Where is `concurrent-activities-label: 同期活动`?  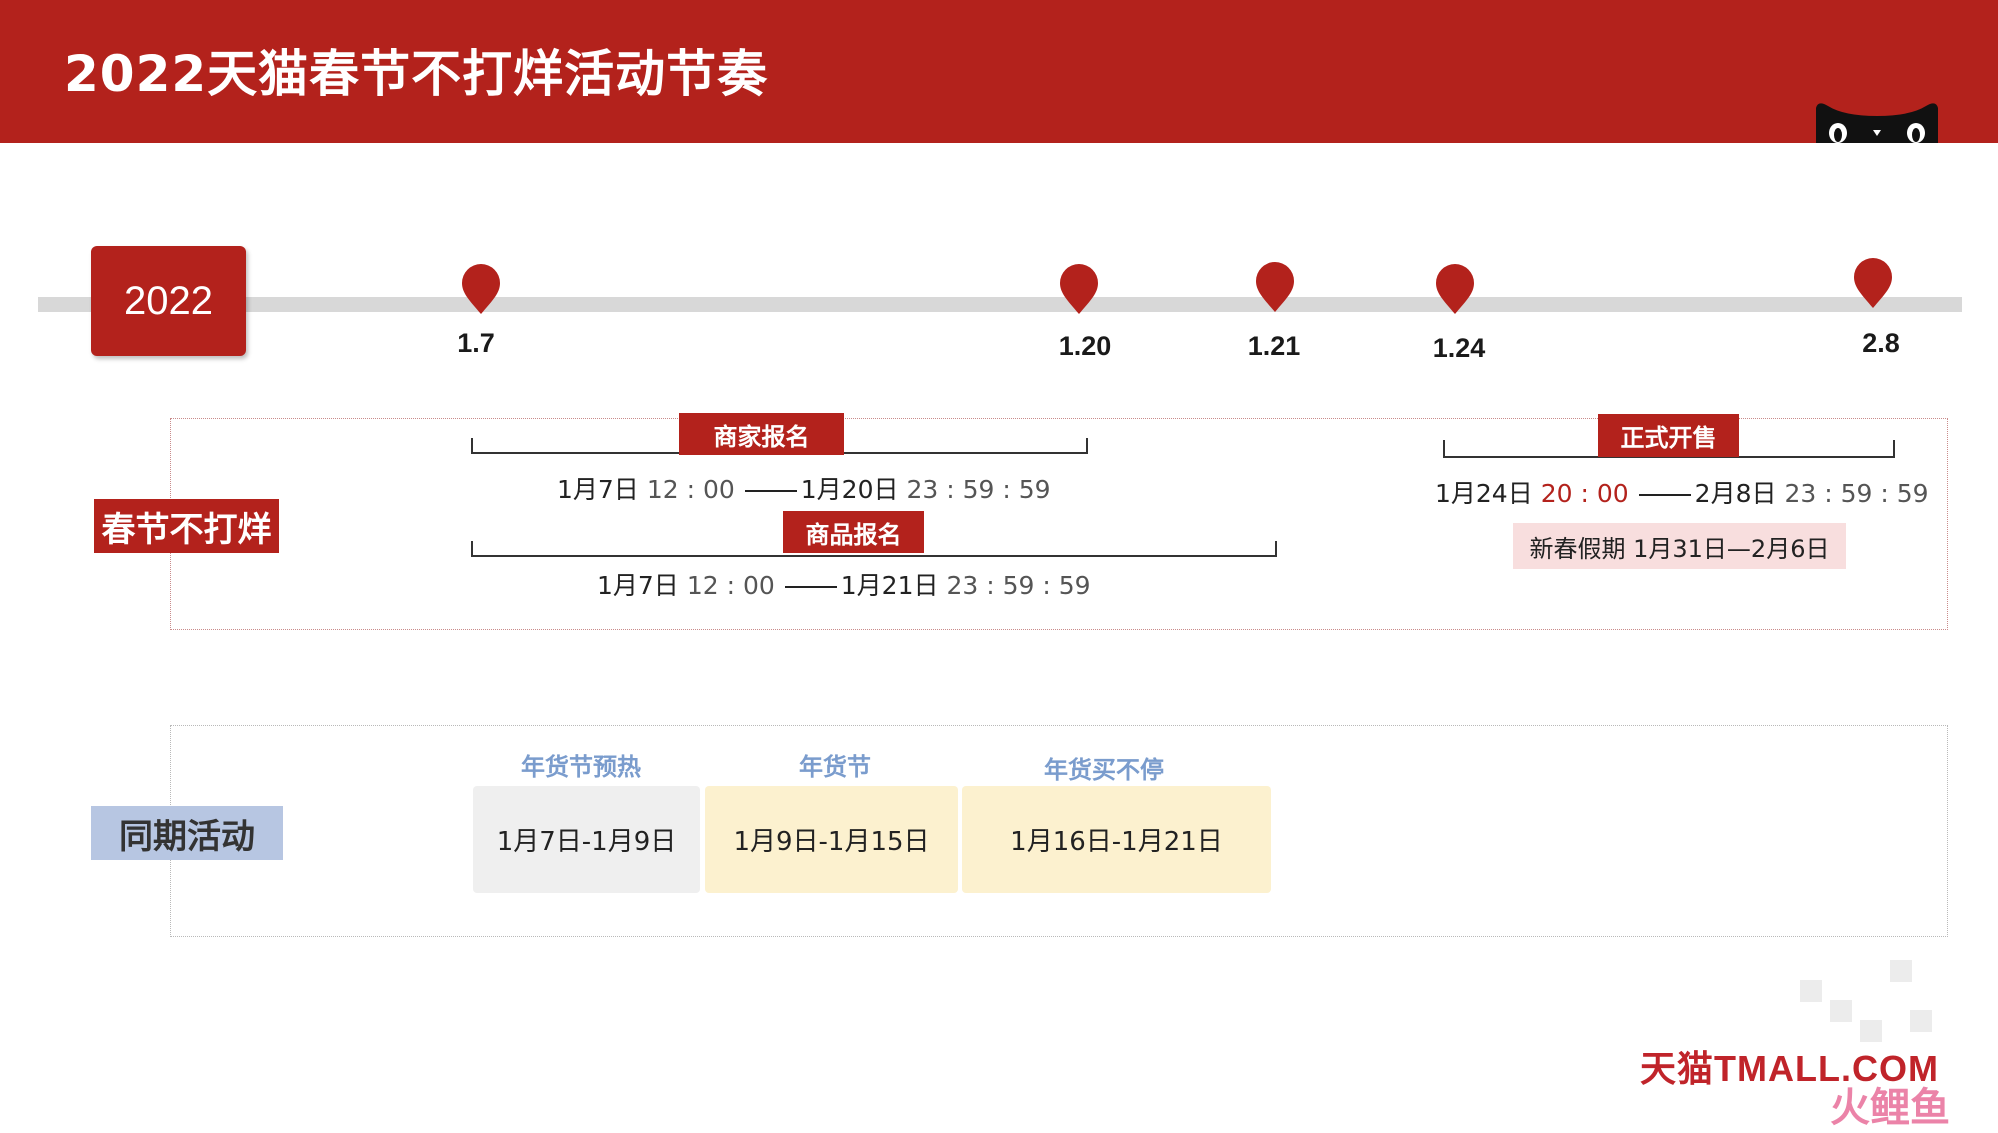
concurrent-activities-label: 同期活动 is located at coordinates (187, 833).